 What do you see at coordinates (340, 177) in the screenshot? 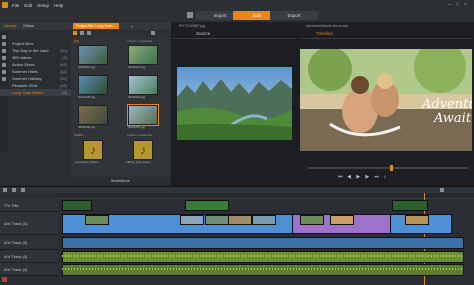
I see `to-start-icon: ⏮` at bounding box center [340, 177].